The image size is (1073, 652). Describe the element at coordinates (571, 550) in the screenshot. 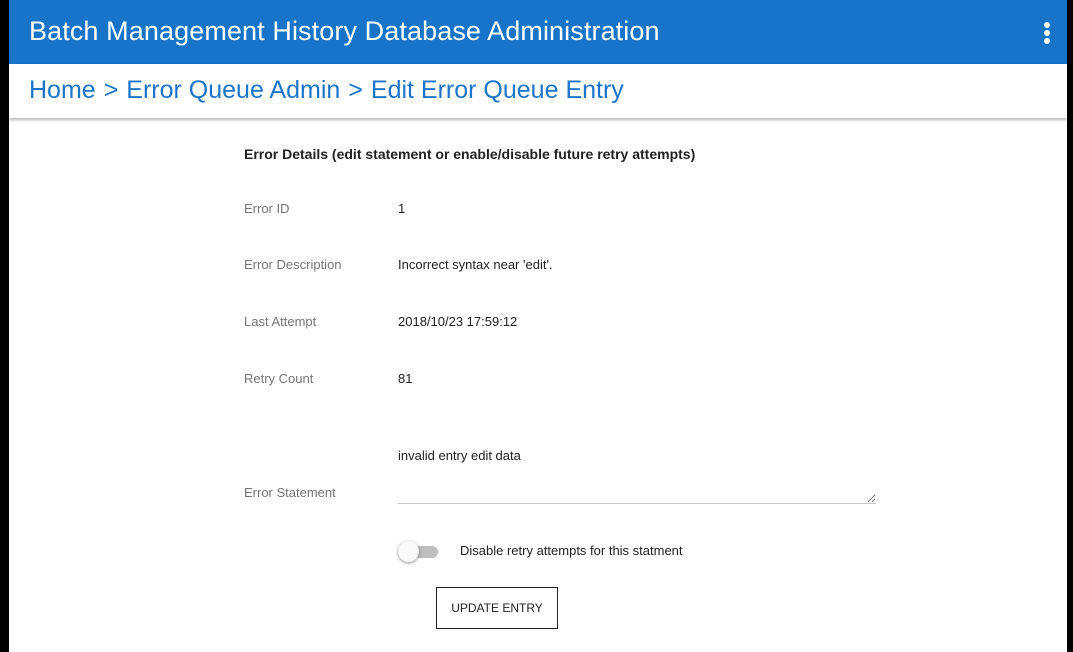

I see `disable-retry-label: Disable retry attempts for this statment` at that location.